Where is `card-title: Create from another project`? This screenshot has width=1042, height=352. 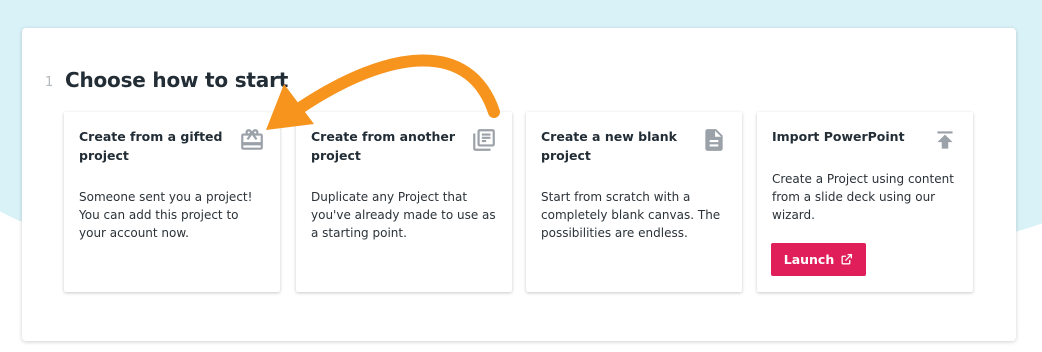
card-title: Create from another project is located at coordinates (383, 146).